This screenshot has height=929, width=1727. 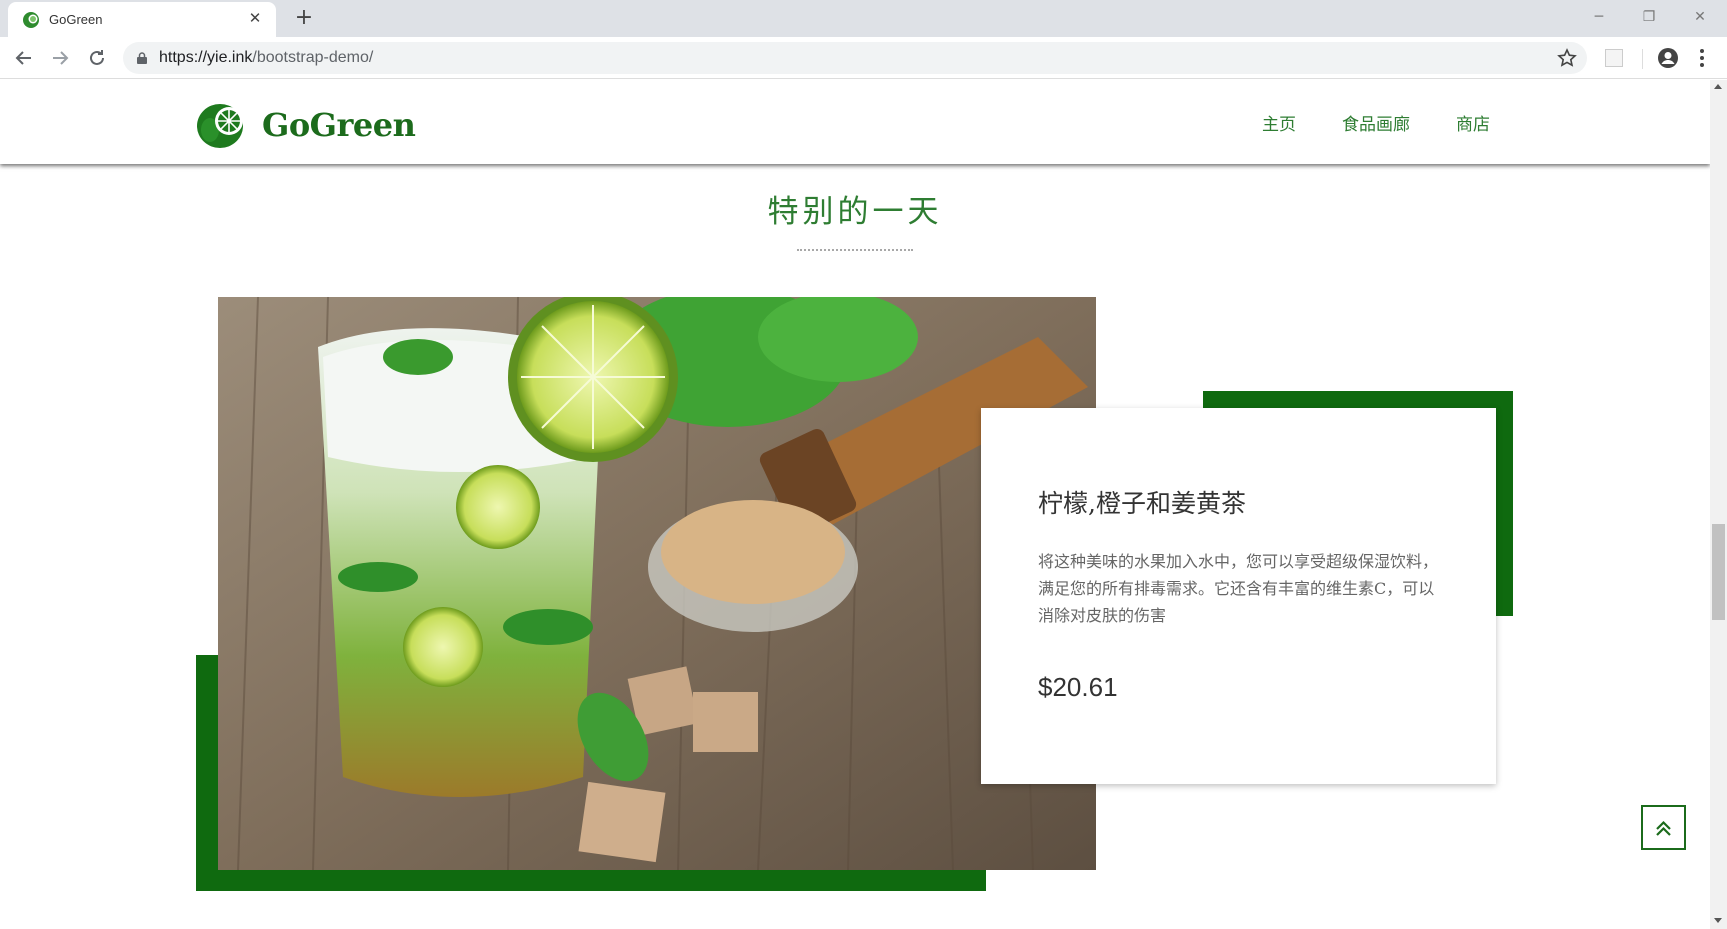 What do you see at coordinates (863, 18) in the screenshot?
I see `browser-tabbar: GoGreen ✕ + ─ ❐ ✕` at bounding box center [863, 18].